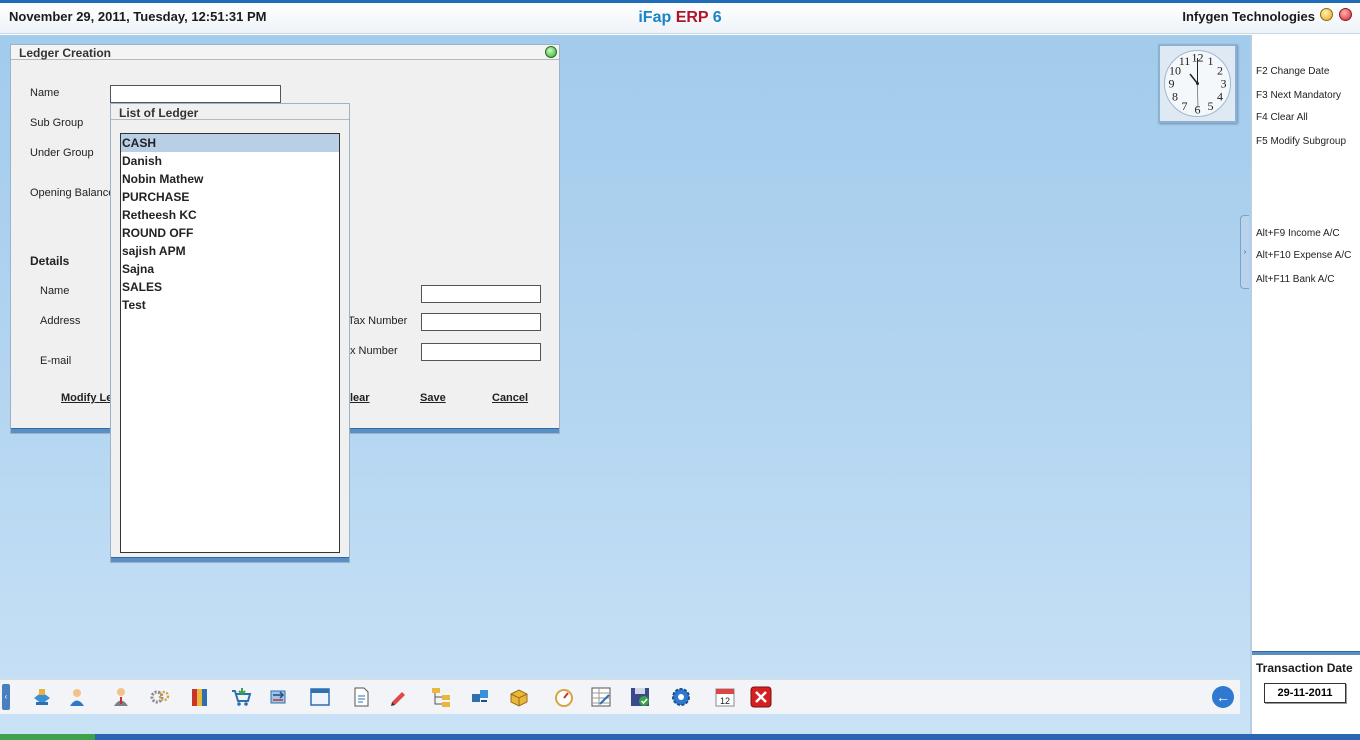  I want to click on accounts-icon, so click(42, 697).